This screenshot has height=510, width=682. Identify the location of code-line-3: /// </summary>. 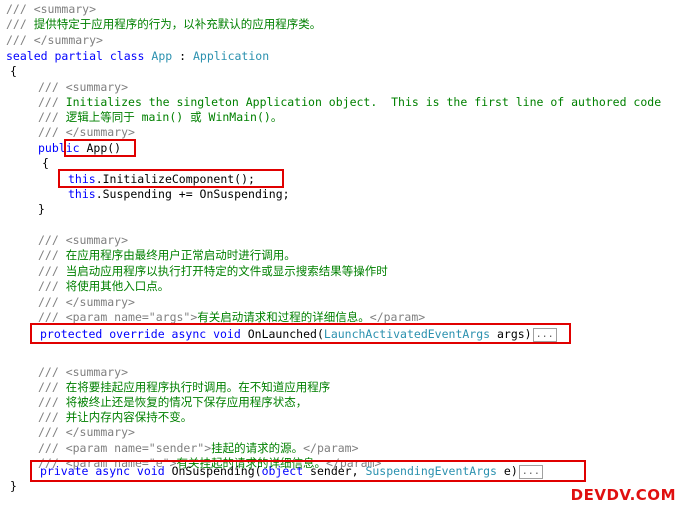
(54, 40).